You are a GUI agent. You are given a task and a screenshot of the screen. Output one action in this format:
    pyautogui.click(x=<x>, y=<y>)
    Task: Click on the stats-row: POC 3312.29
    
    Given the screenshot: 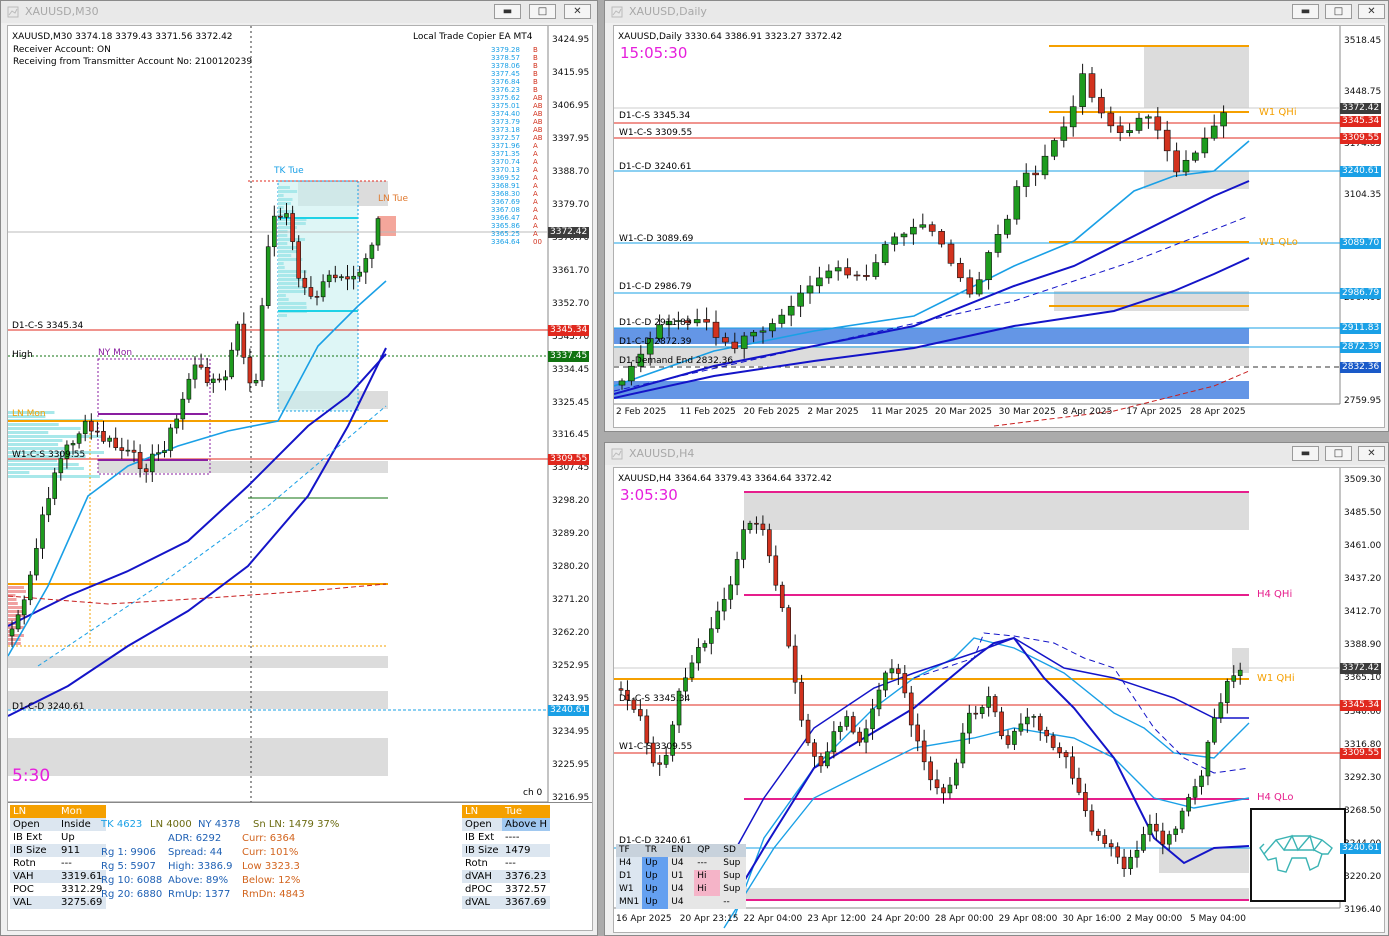 What is the action you would take?
    pyautogui.click(x=58, y=889)
    